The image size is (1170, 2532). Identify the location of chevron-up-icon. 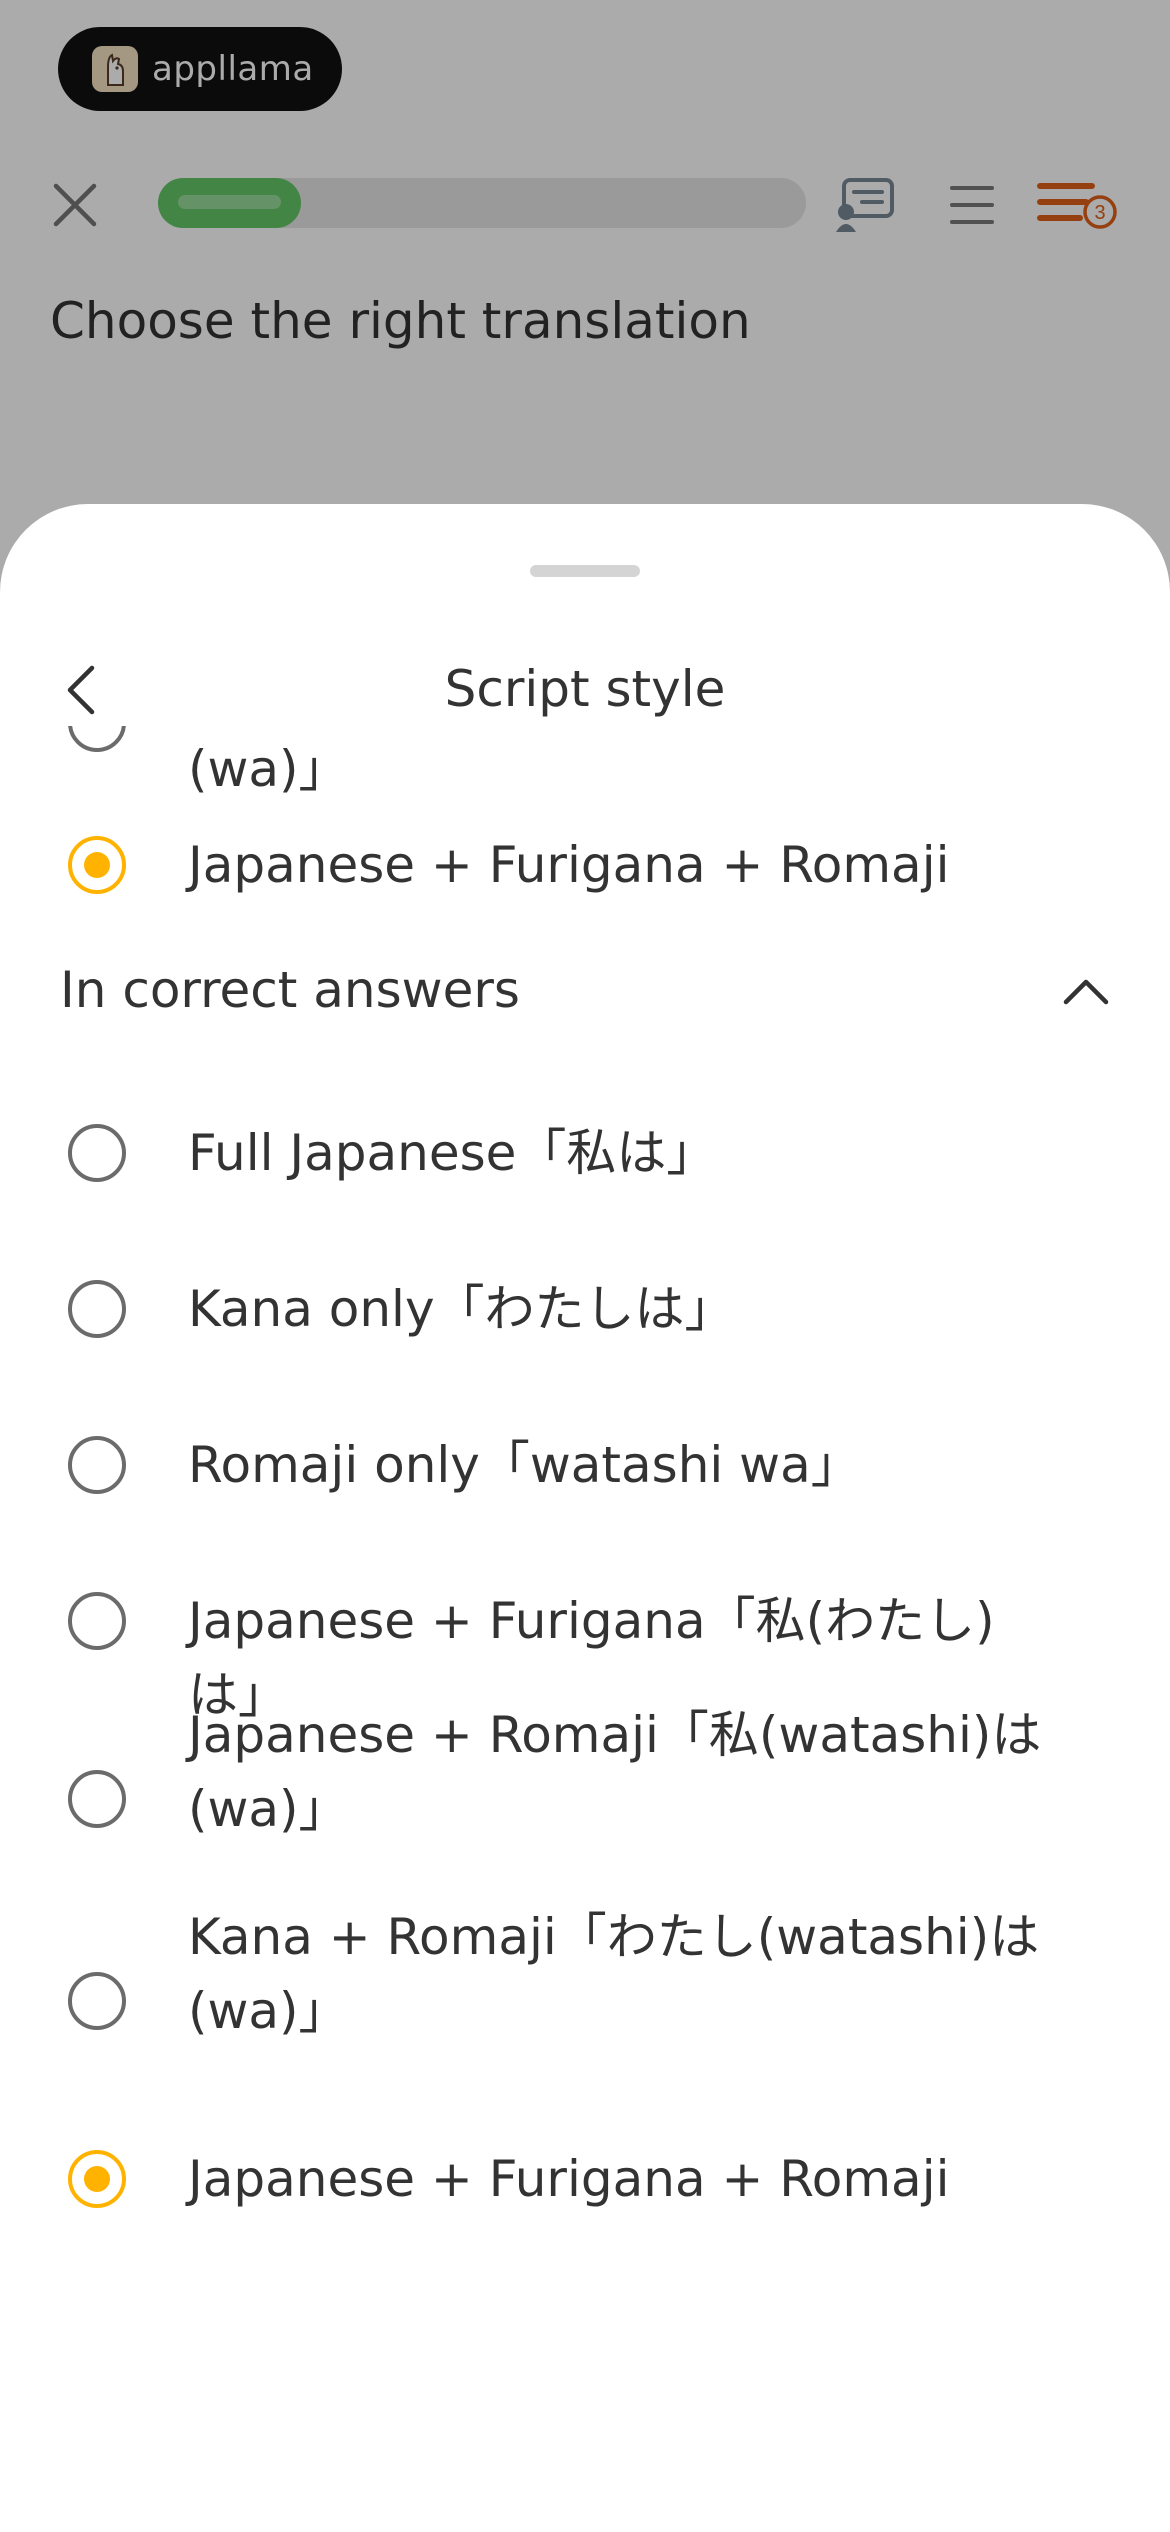
(1086, 992).